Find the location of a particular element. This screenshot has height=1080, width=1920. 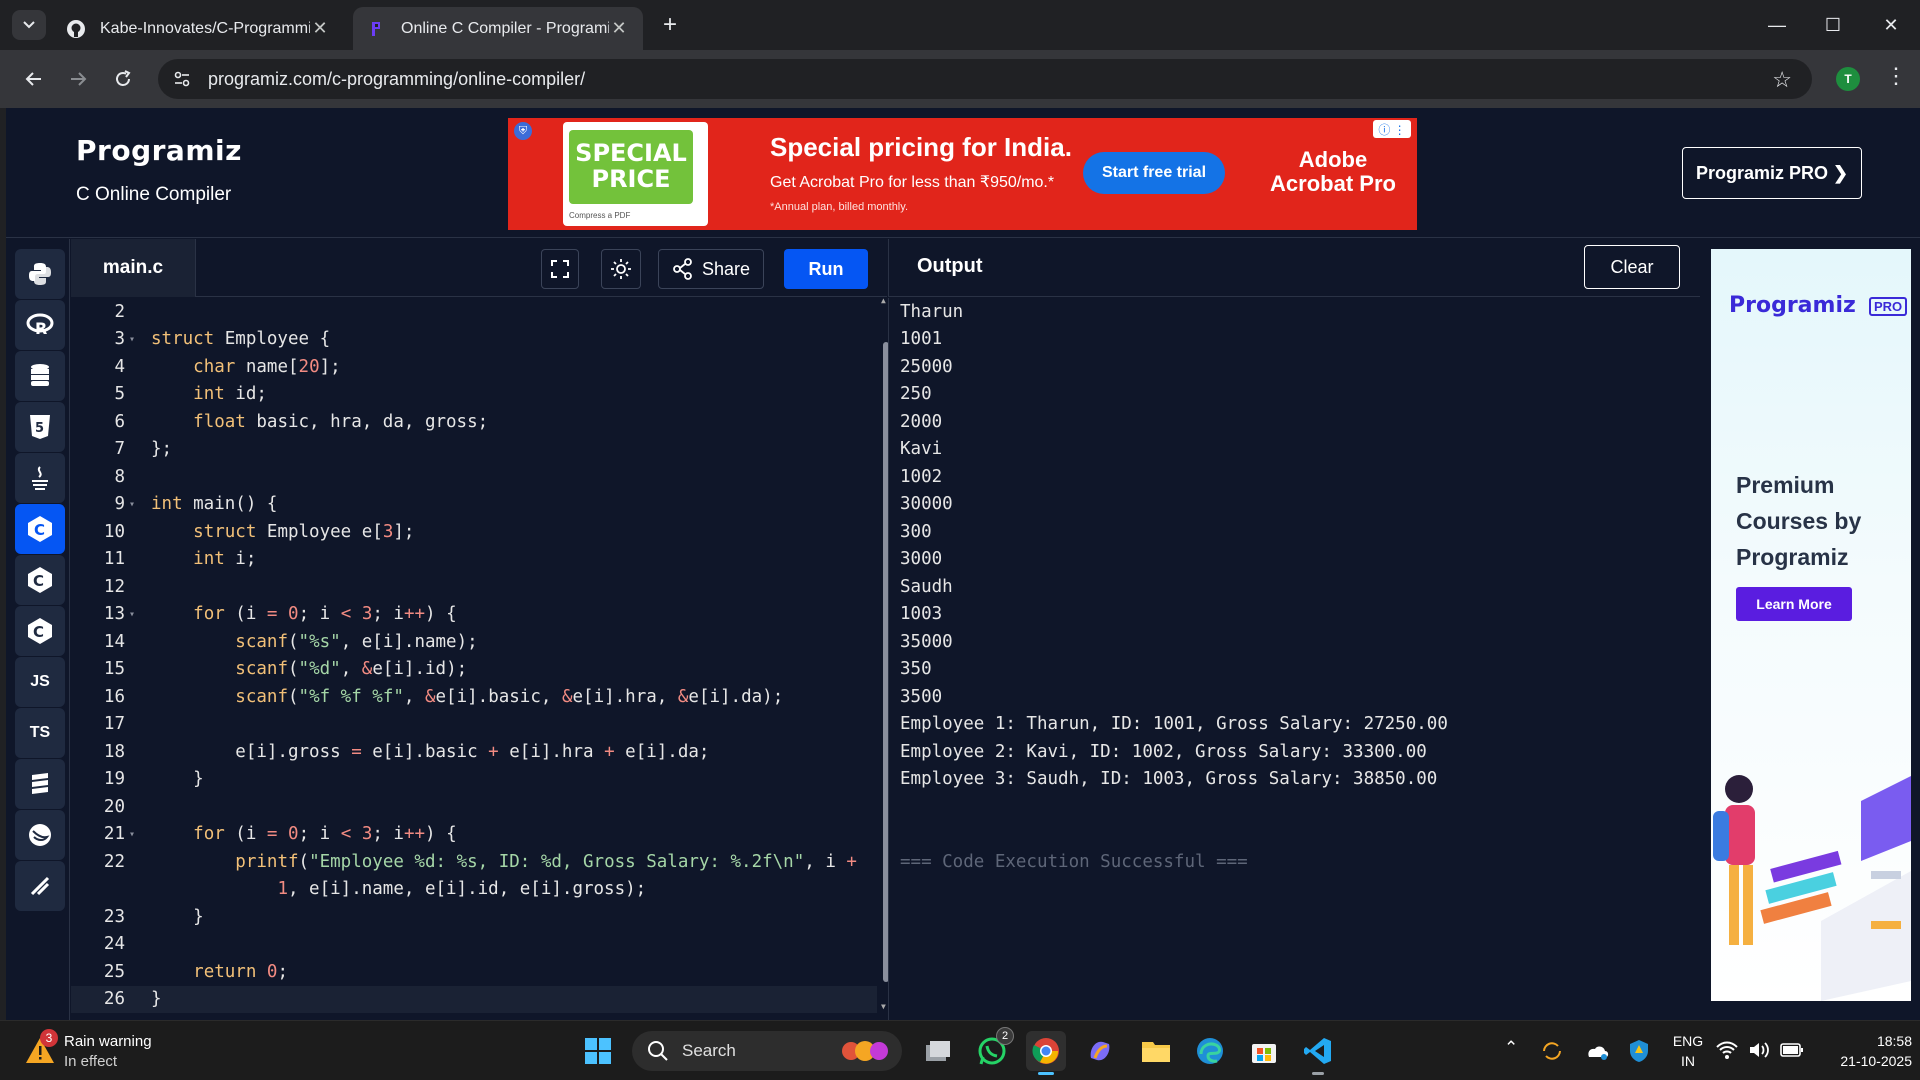

code-line: 21 ▾ for (i = 0; i < 3; i++) { is located at coordinates (474, 835).